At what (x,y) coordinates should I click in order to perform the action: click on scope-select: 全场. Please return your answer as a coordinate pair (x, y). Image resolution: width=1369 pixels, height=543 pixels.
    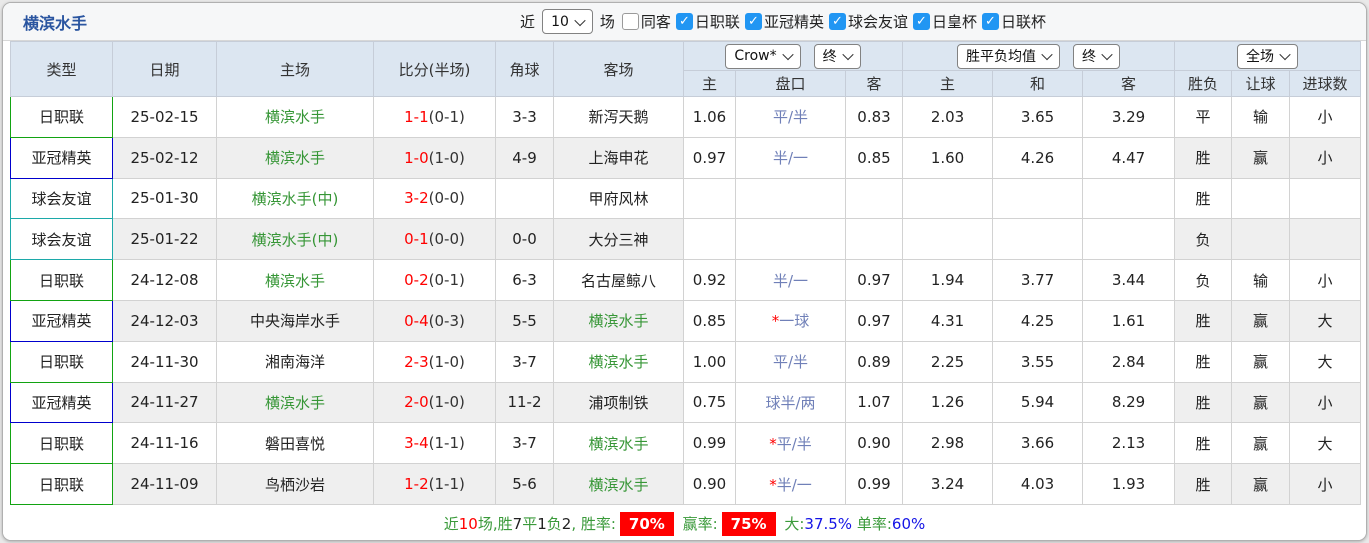
    Looking at the image, I should click on (1268, 56).